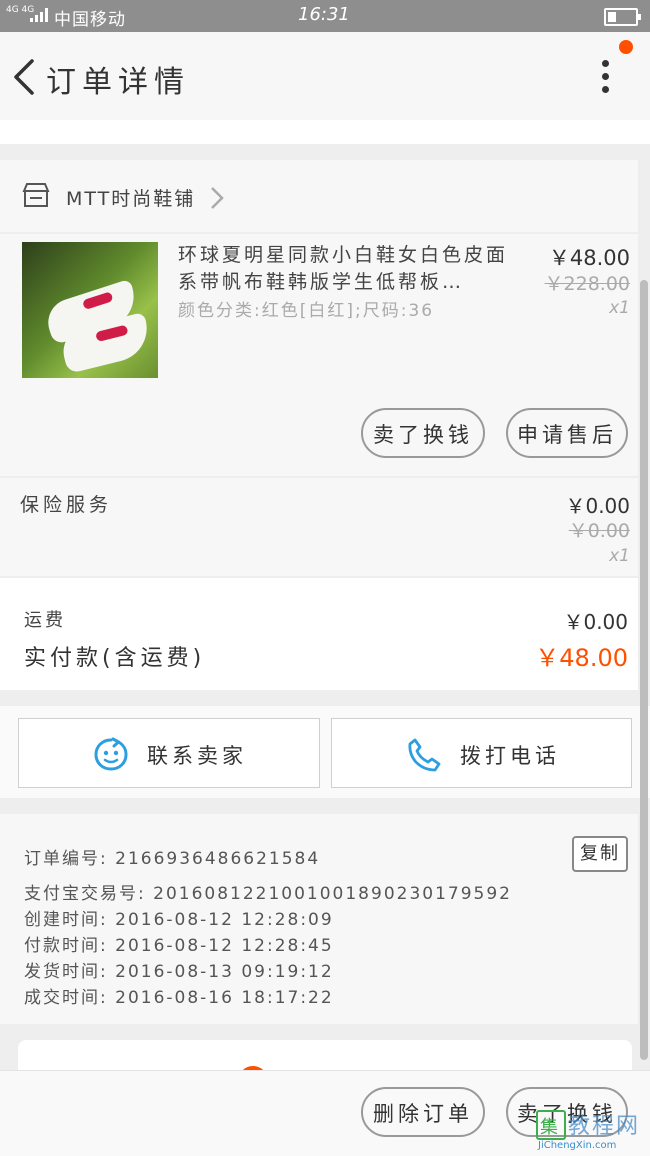 The image size is (650, 1156). I want to click on more-menu-icon, so click(606, 76).